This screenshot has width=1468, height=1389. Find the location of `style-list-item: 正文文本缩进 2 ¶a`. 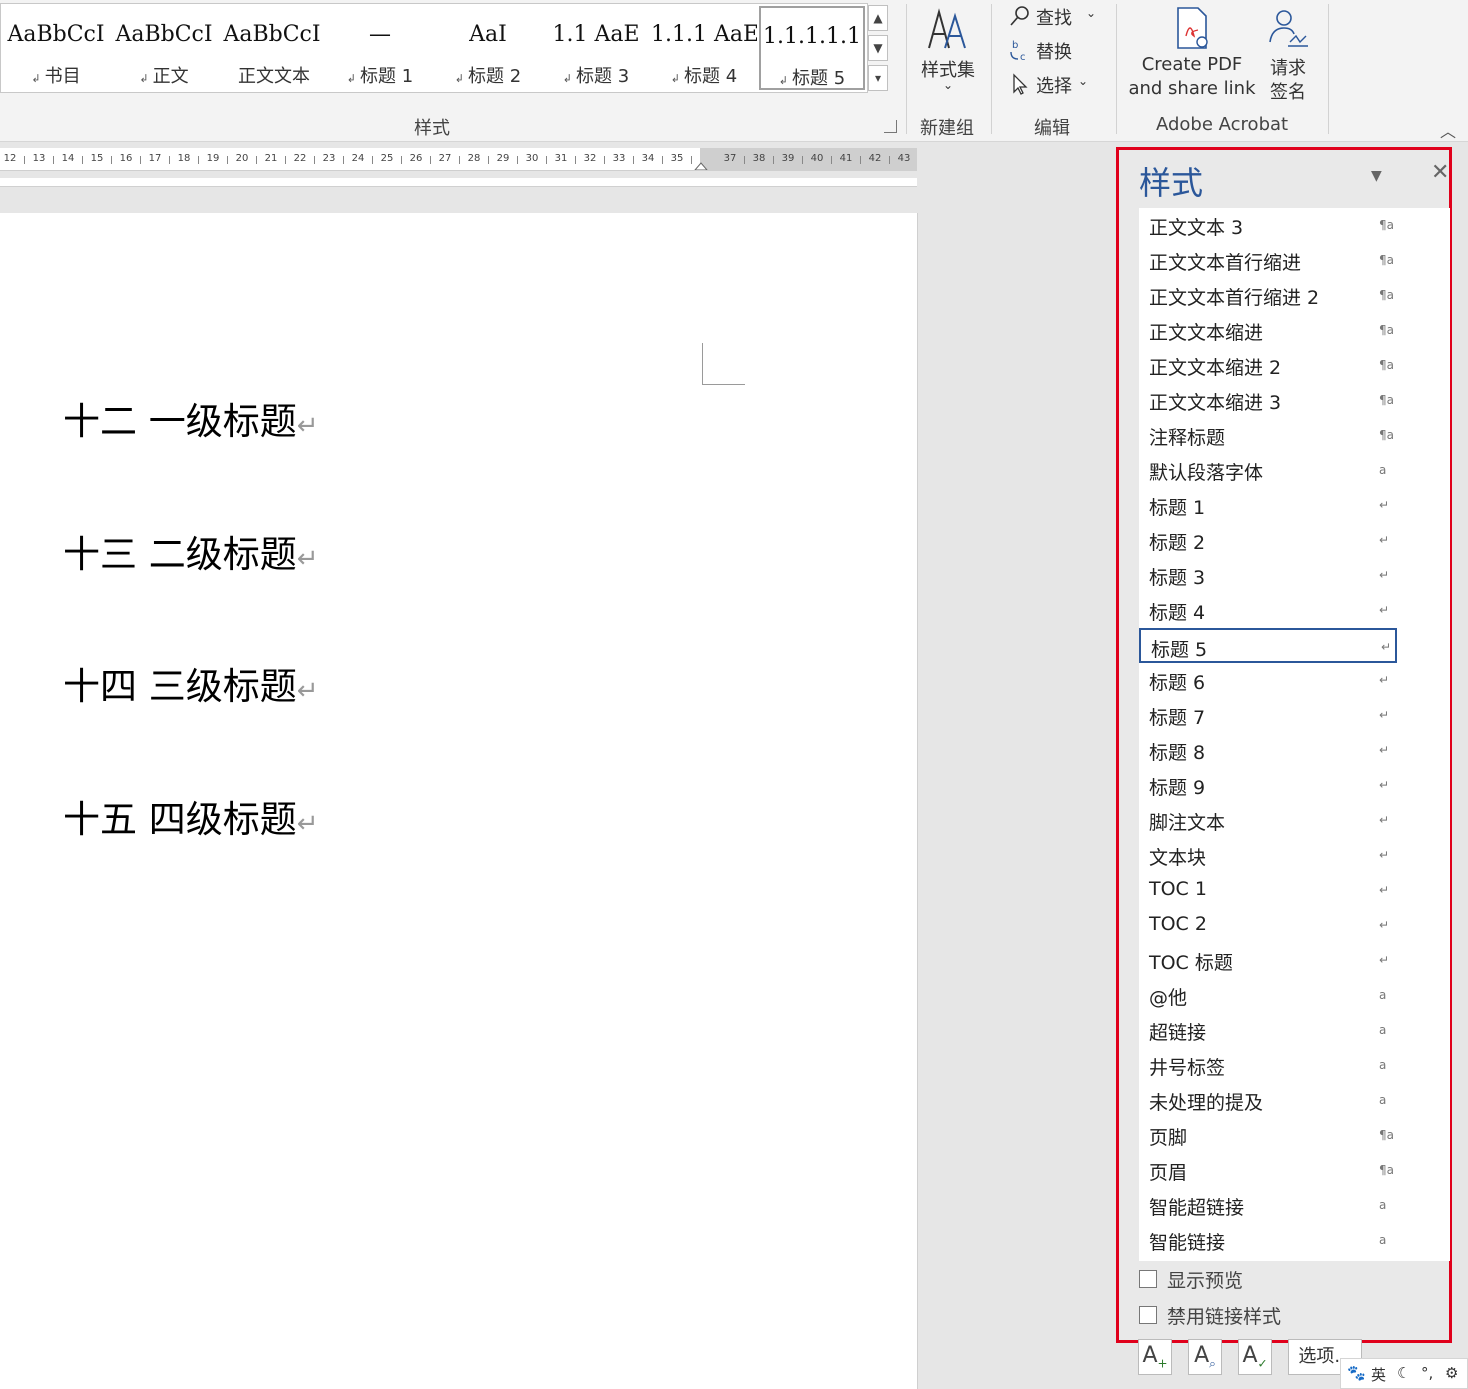

style-list-item: 正文文本缩进 2 ¶a is located at coordinates (1268, 365).